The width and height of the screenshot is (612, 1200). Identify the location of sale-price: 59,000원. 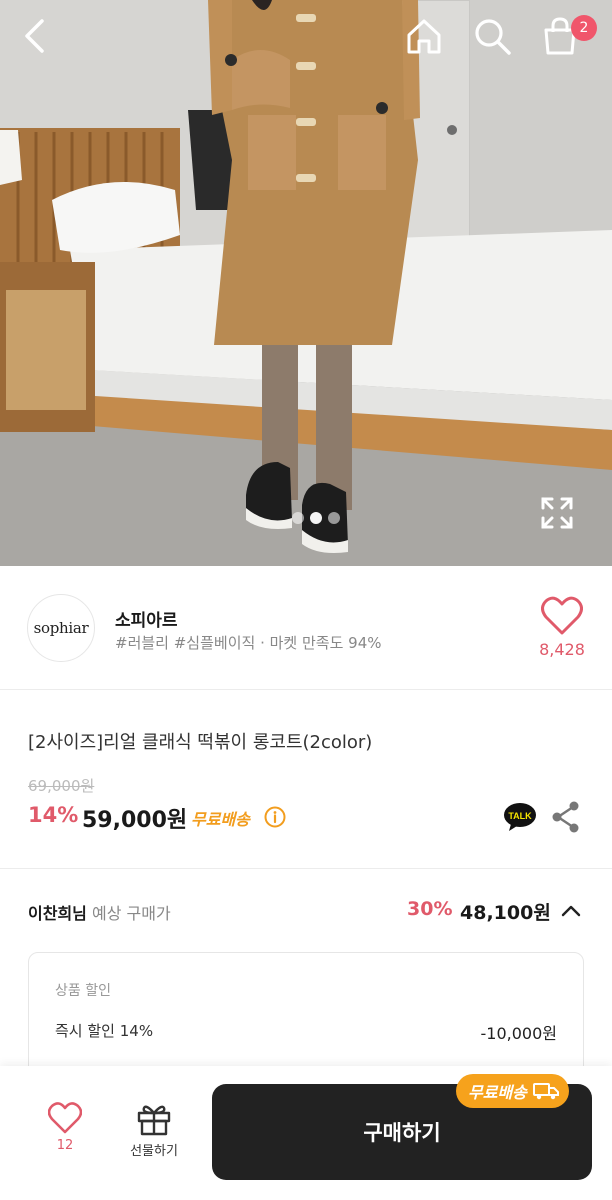
(135, 820).